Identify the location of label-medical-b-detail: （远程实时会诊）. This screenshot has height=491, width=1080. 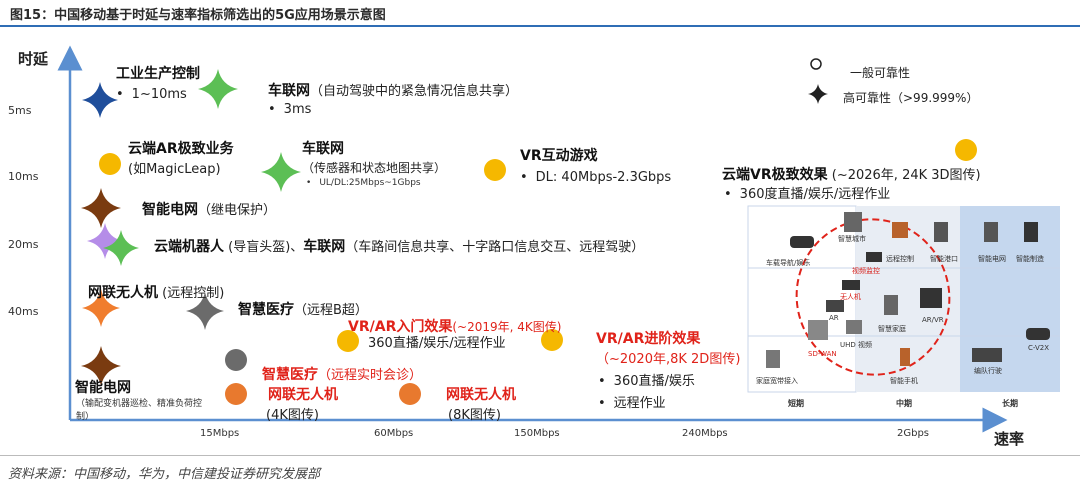
(370, 375).